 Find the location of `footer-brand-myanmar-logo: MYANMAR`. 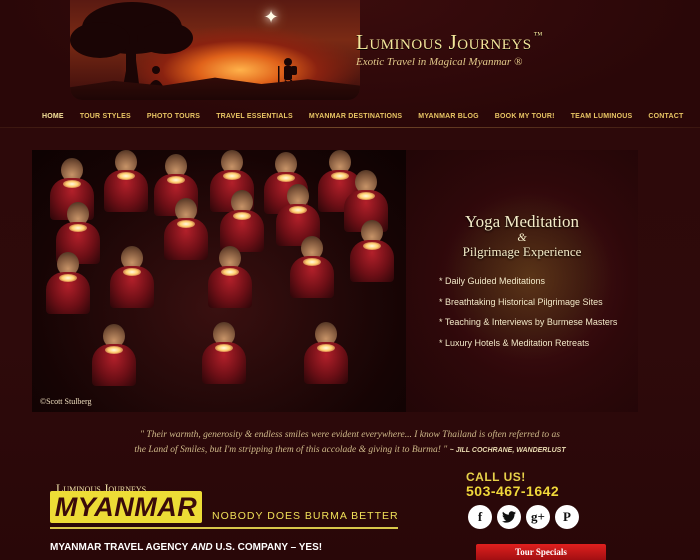

footer-brand-myanmar-logo: MYANMAR is located at coordinates (126, 507).